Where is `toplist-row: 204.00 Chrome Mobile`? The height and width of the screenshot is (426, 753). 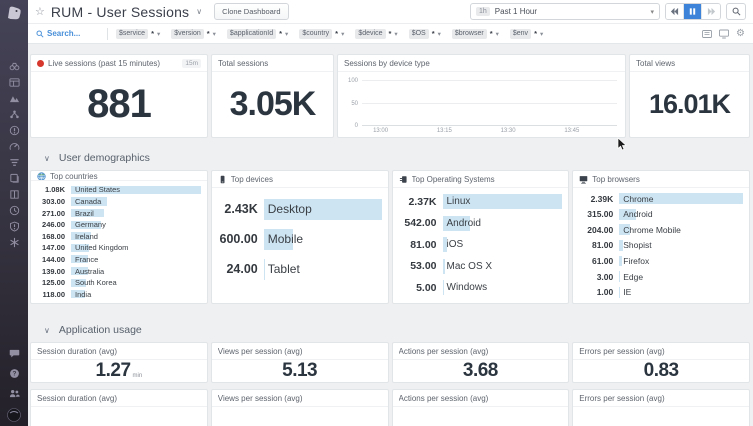 toplist-row: 204.00 Chrome Mobile is located at coordinates (660, 230).